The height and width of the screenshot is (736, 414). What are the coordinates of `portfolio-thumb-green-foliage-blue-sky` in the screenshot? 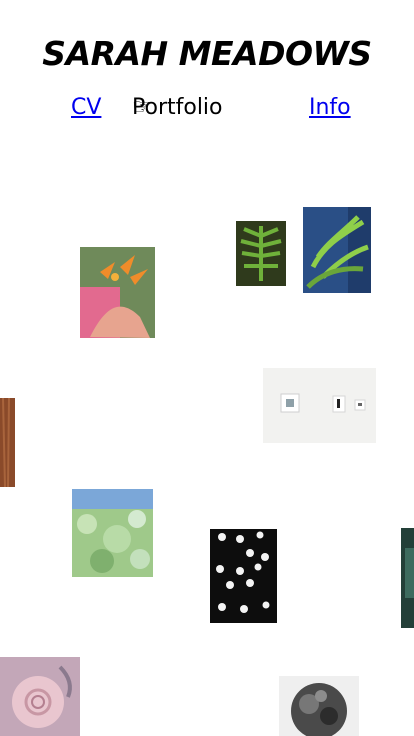 It's located at (112, 533).